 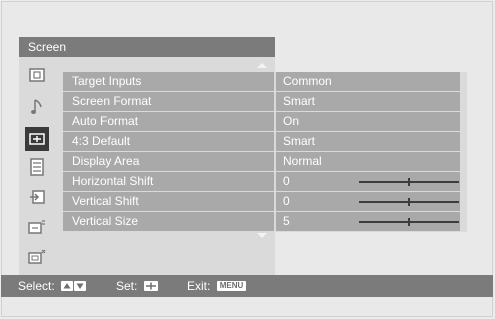 I want to click on row-label: Target Inputs, so click(x=168, y=81).